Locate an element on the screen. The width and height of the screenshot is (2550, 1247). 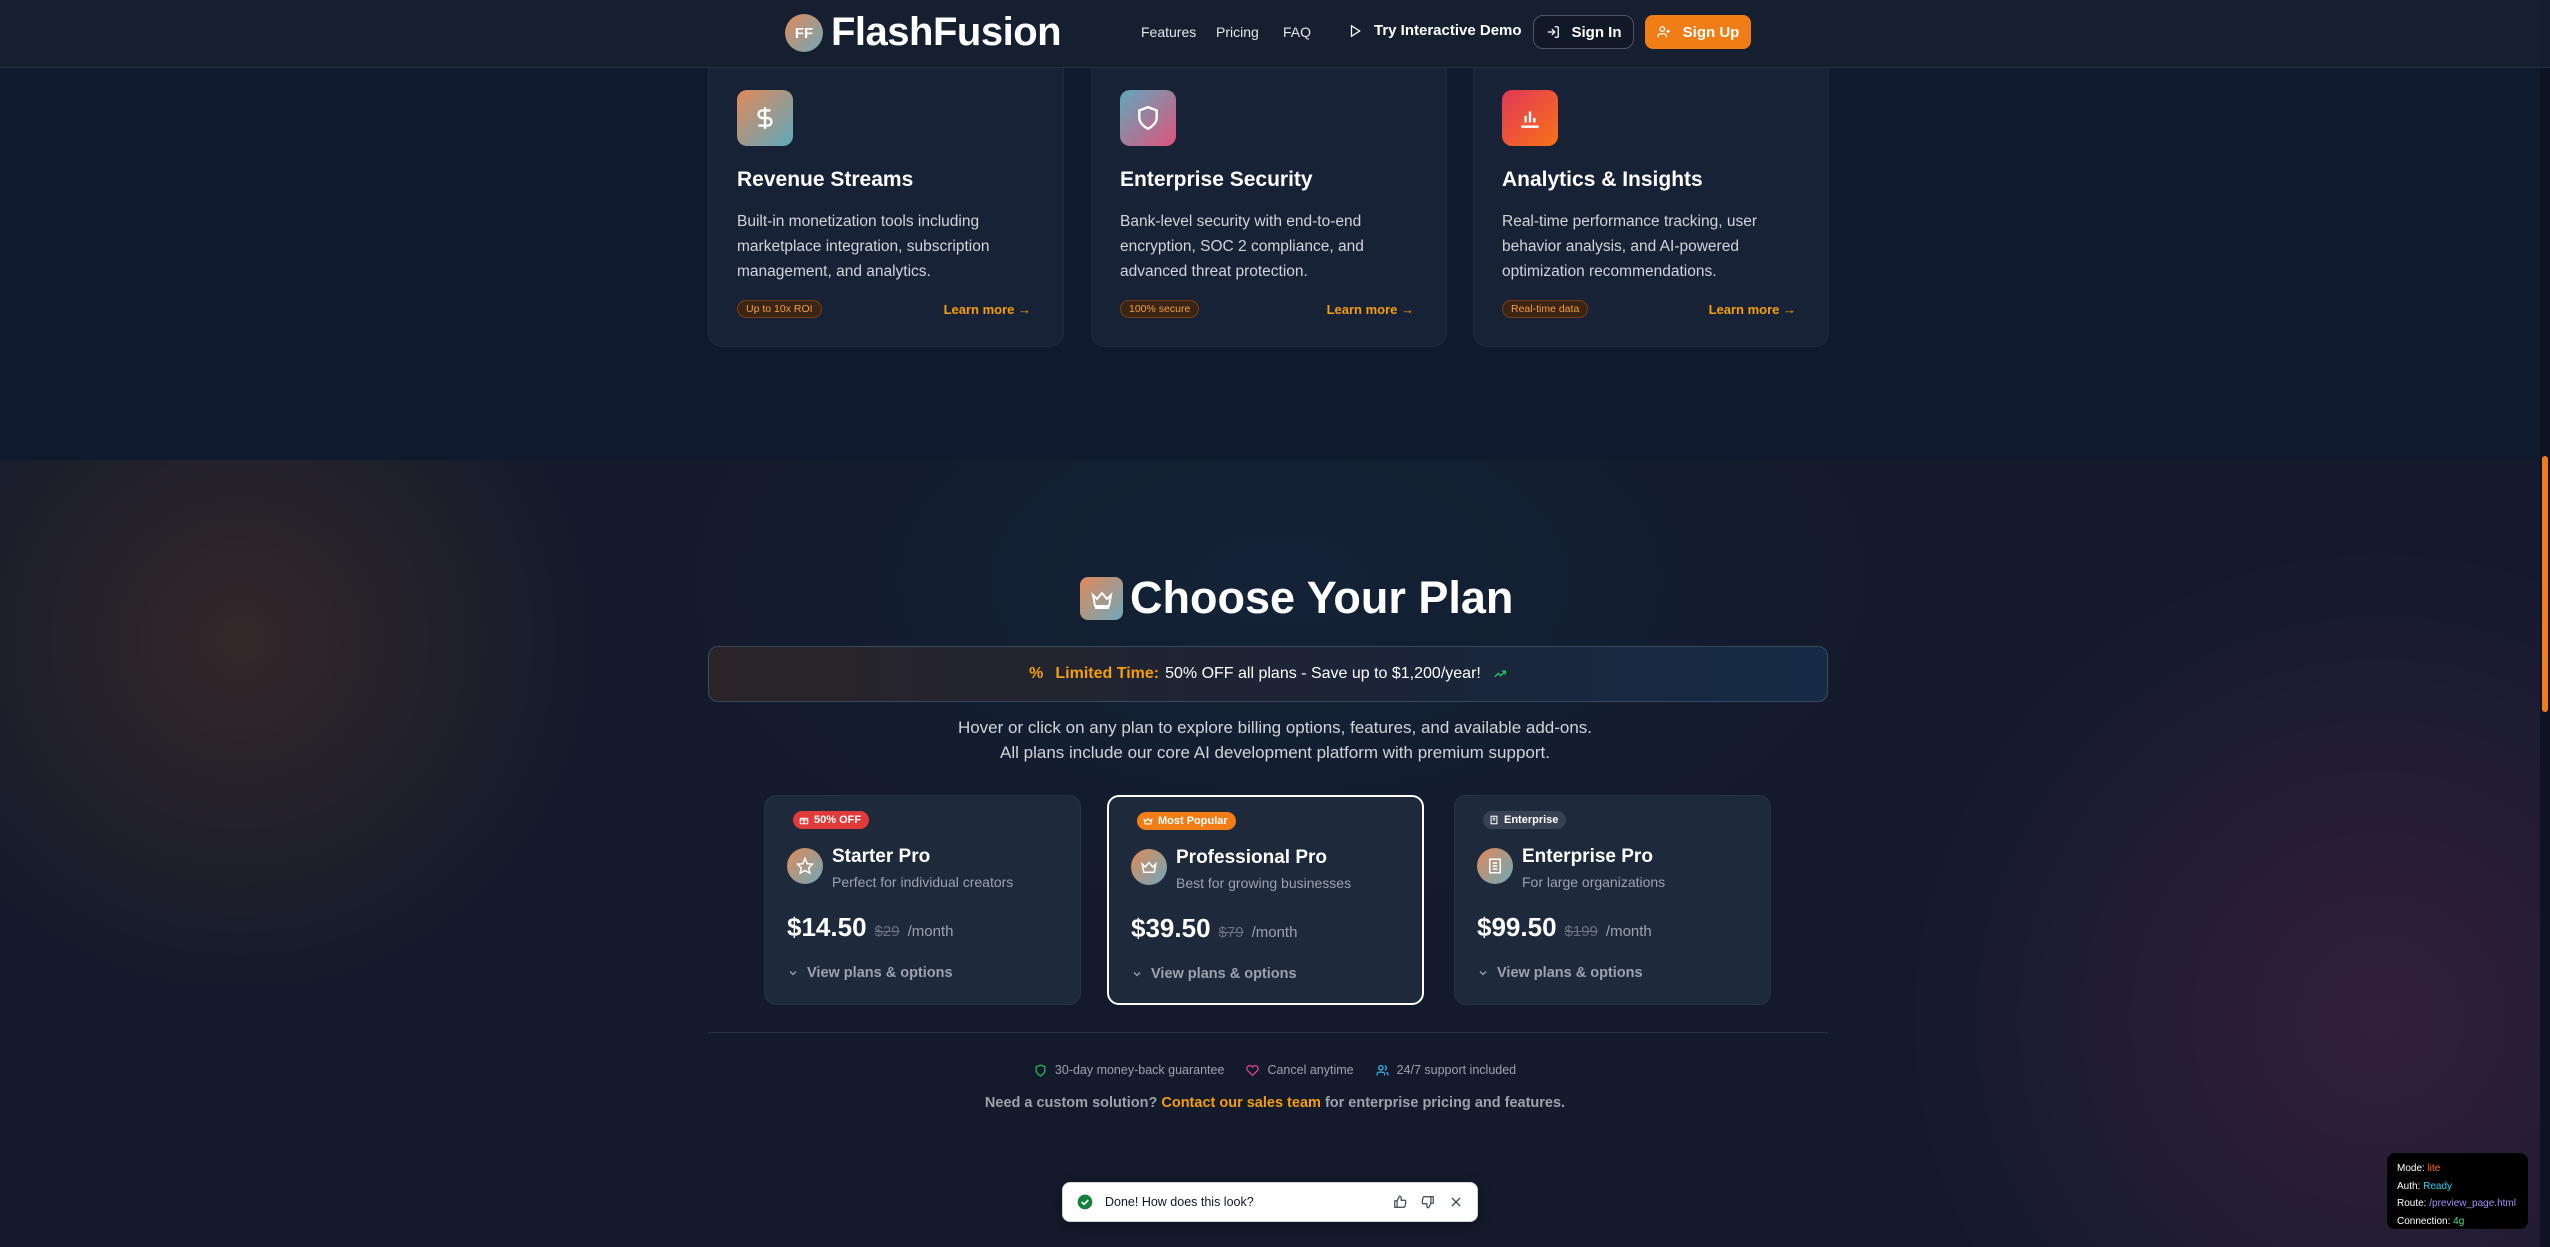
nav-link-faq: FAQ is located at coordinates (1297, 32).